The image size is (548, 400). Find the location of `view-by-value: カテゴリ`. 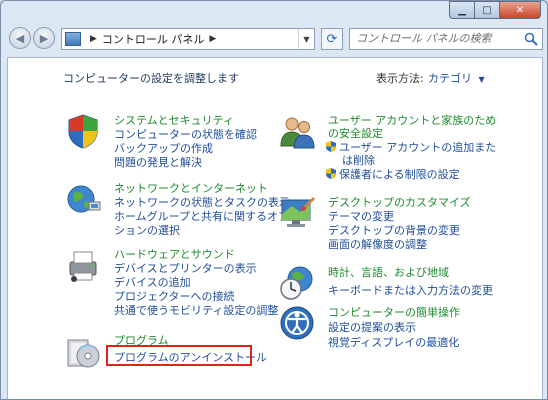

view-by-value: カテゴリ is located at coordinates (450, 78).